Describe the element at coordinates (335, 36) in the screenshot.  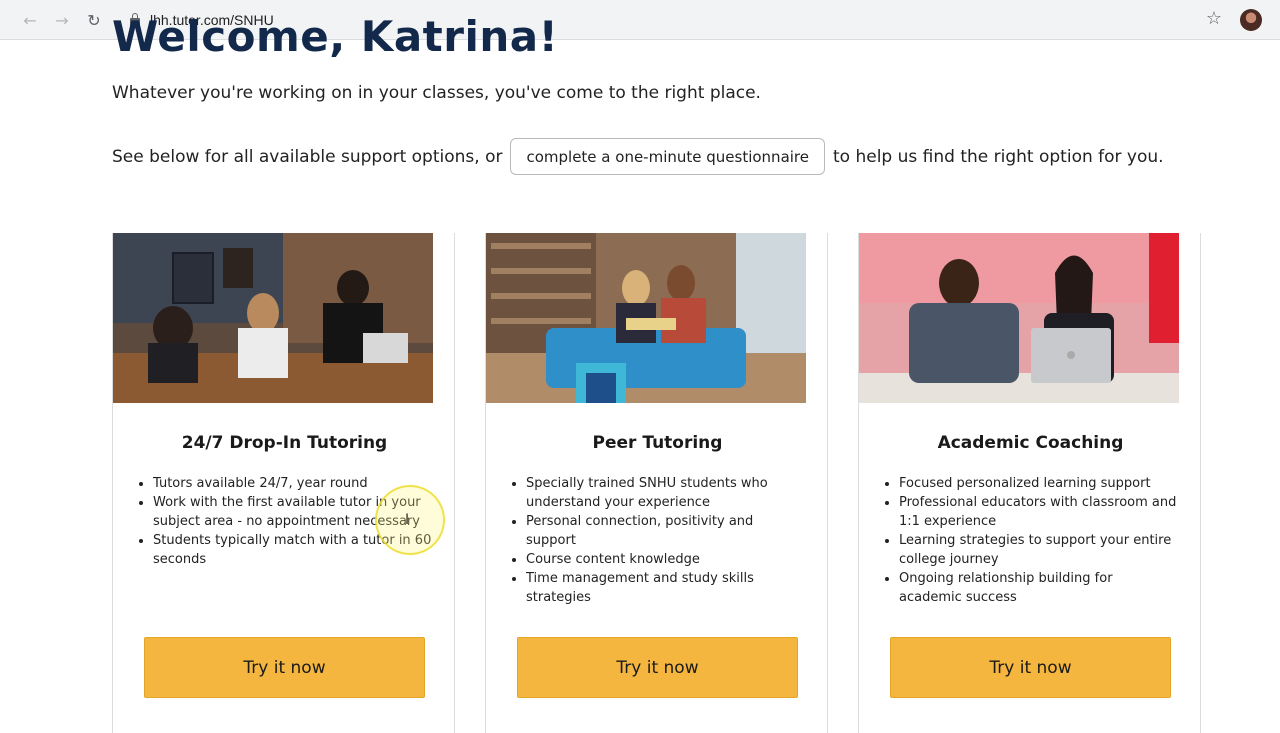
I see `welcome-heading: Welcome, Katrina!` at that location.